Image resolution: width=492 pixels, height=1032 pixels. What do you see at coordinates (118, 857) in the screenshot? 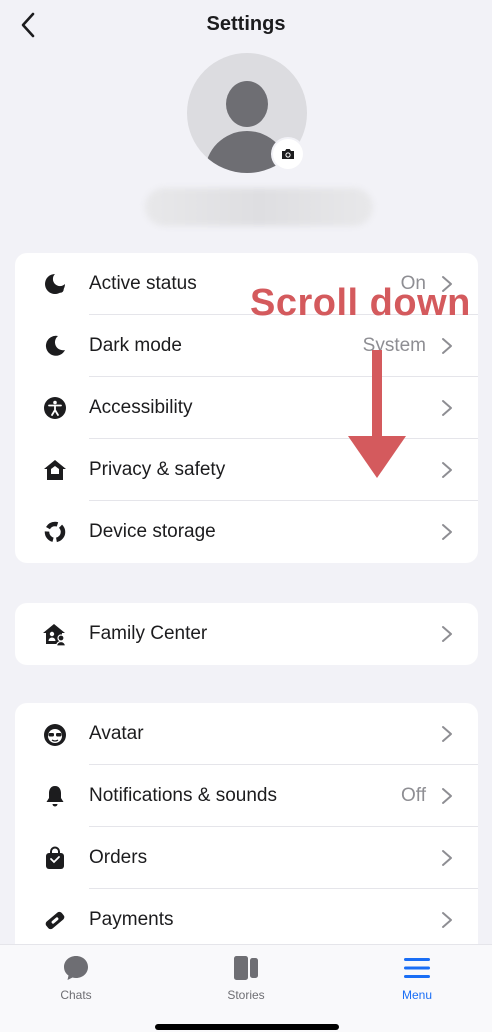
I see `row-label: Orders` at bounding box center [118, 857].